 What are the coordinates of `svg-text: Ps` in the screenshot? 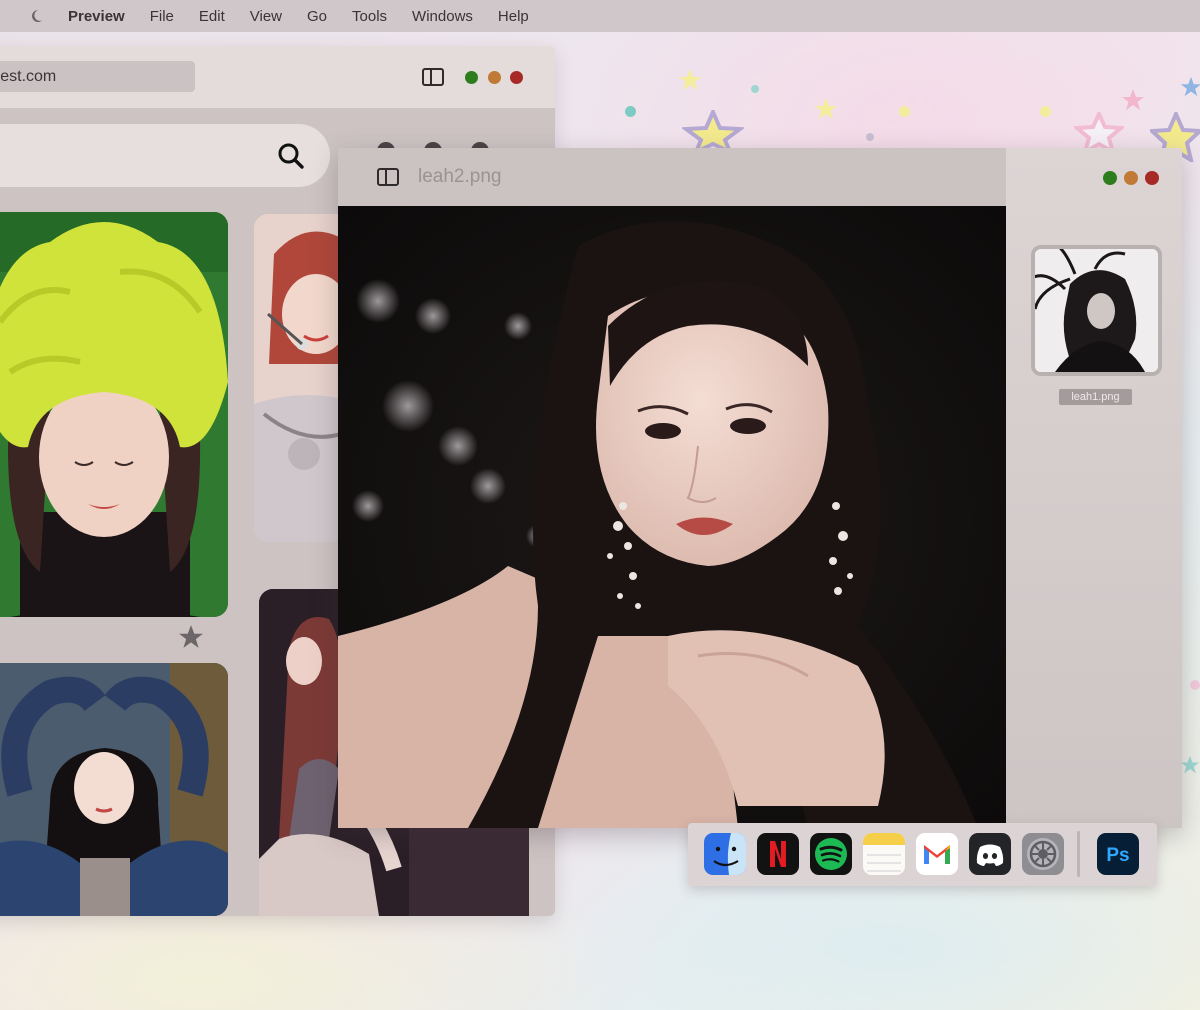 It's located at (1117, 855).